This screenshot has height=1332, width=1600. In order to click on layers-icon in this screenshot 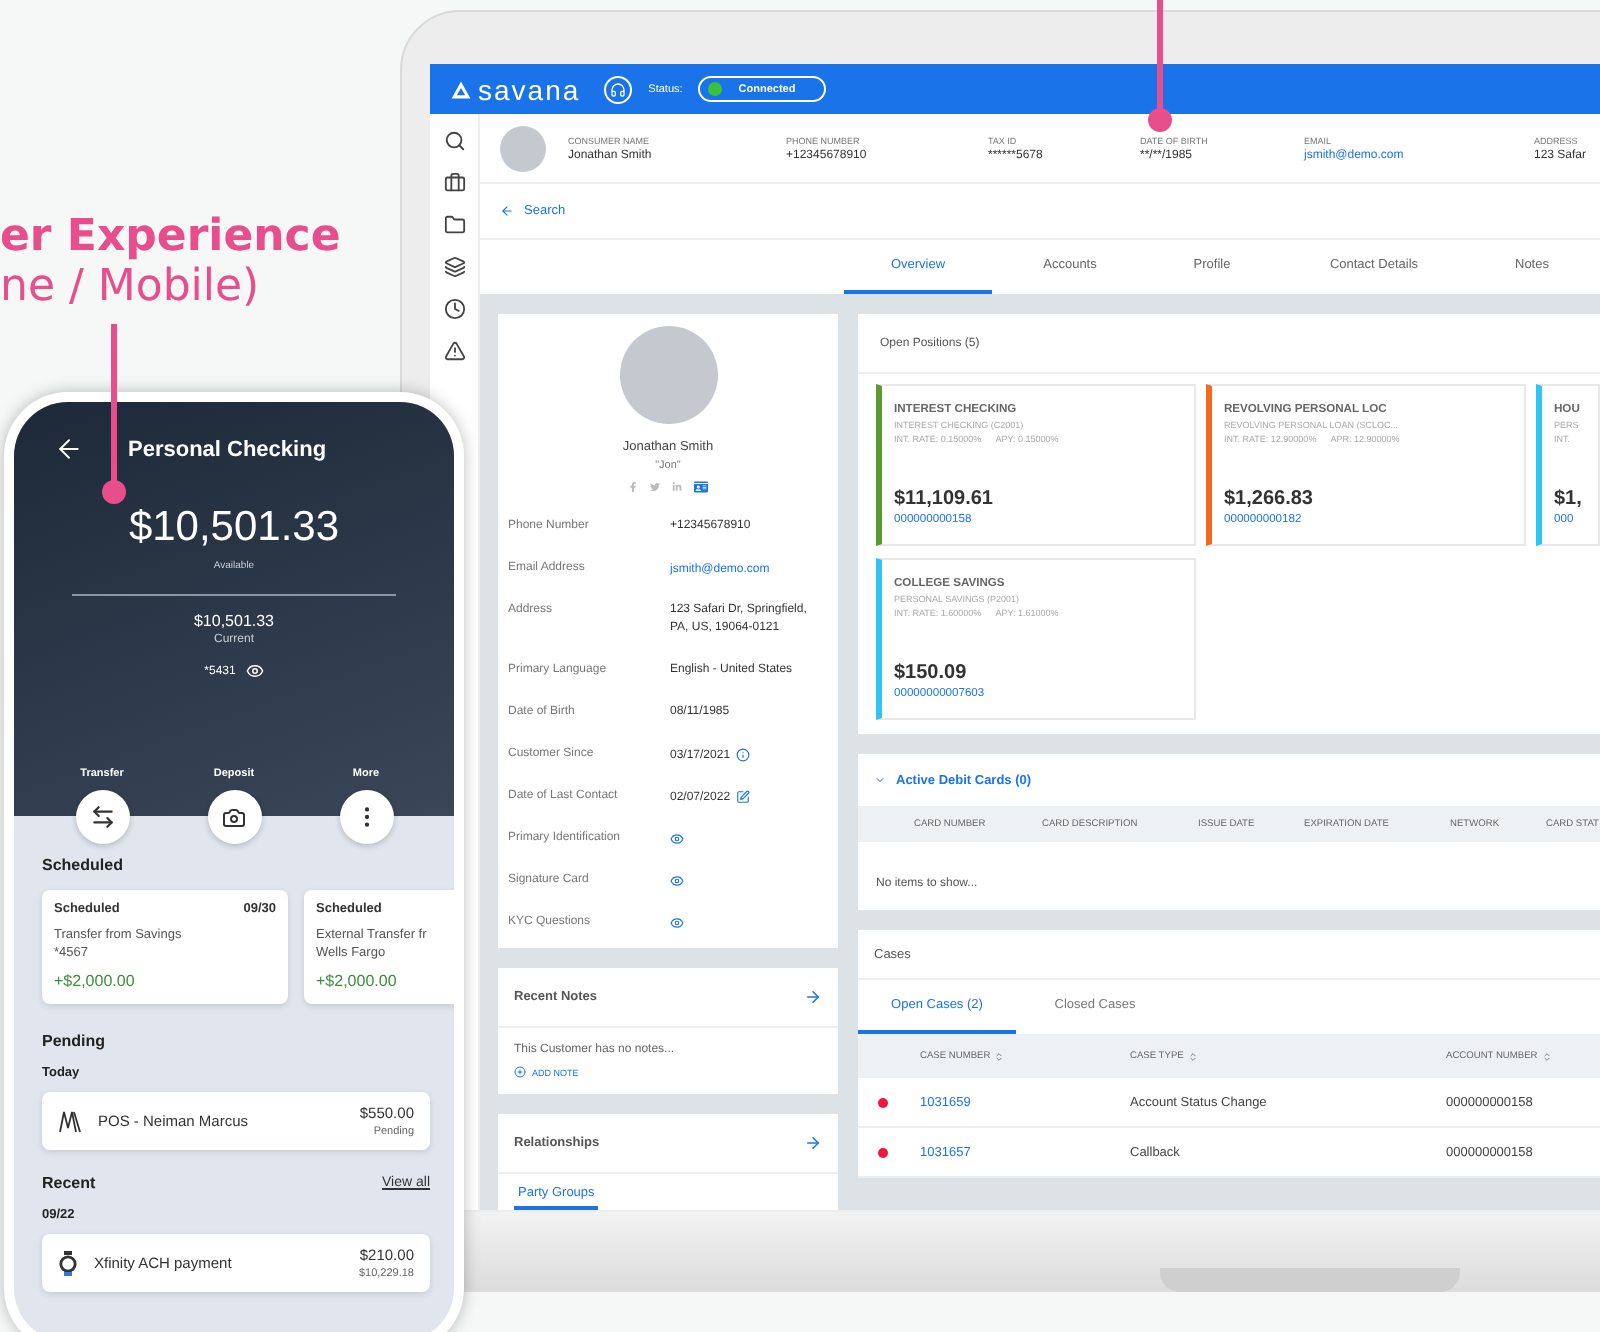, I will do `click(454, 267)`.